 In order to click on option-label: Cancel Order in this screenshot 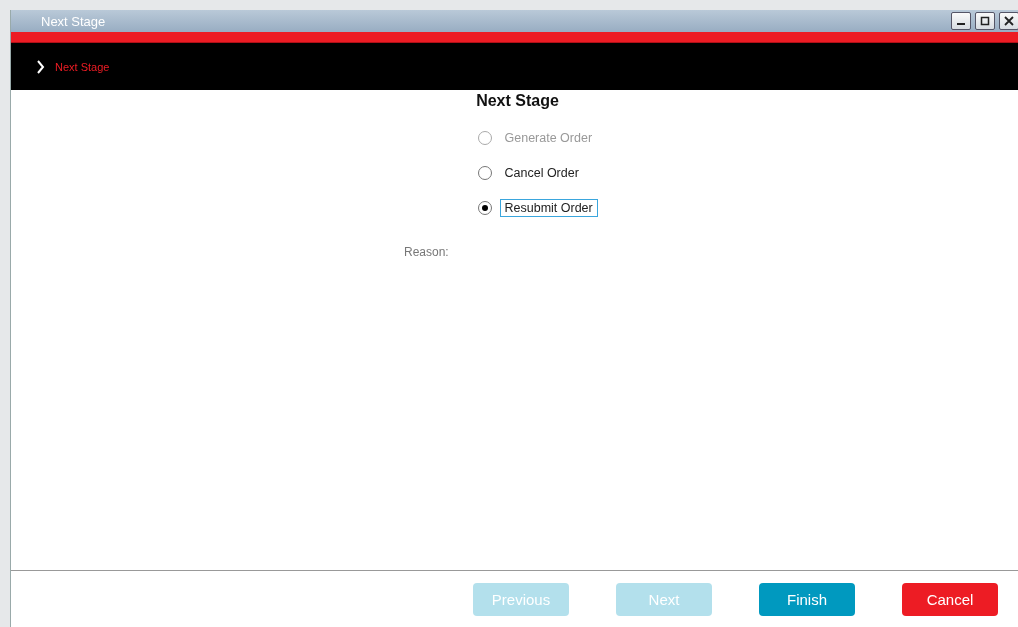, I will do `click(541, 173)`.